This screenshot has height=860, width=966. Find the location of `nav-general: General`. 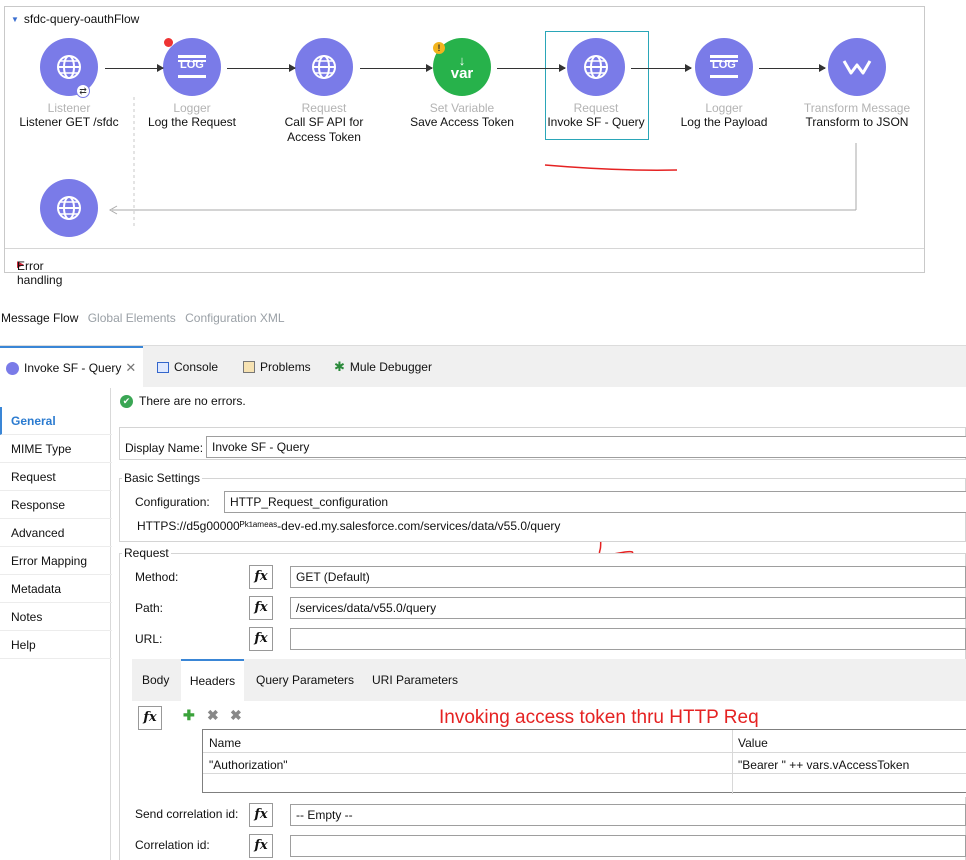

nav-general: General is located at coordinates (56, 421).